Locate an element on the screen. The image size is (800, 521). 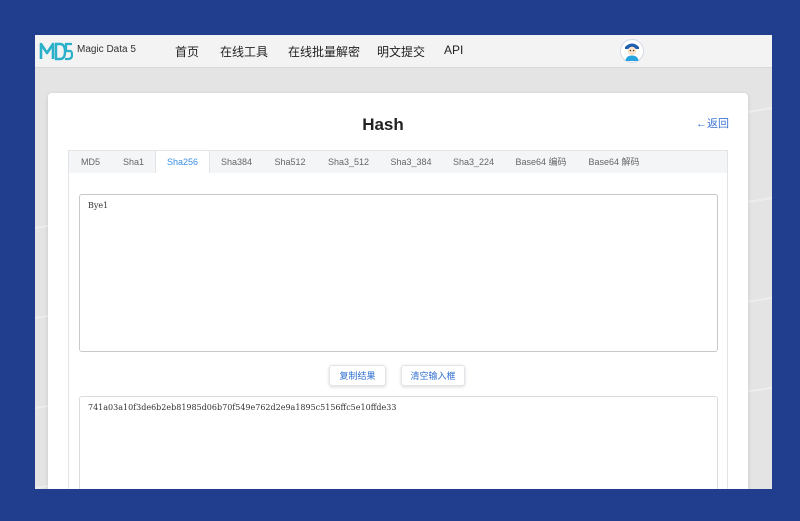
copy-result-button: 复制结果 is located at coordinates (357, 375).